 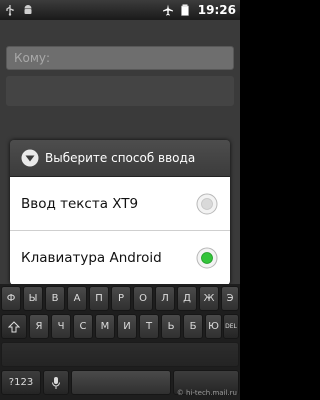 I want to click on watermark: © hi-tech.mail.ru, so click(x=206, y=393).